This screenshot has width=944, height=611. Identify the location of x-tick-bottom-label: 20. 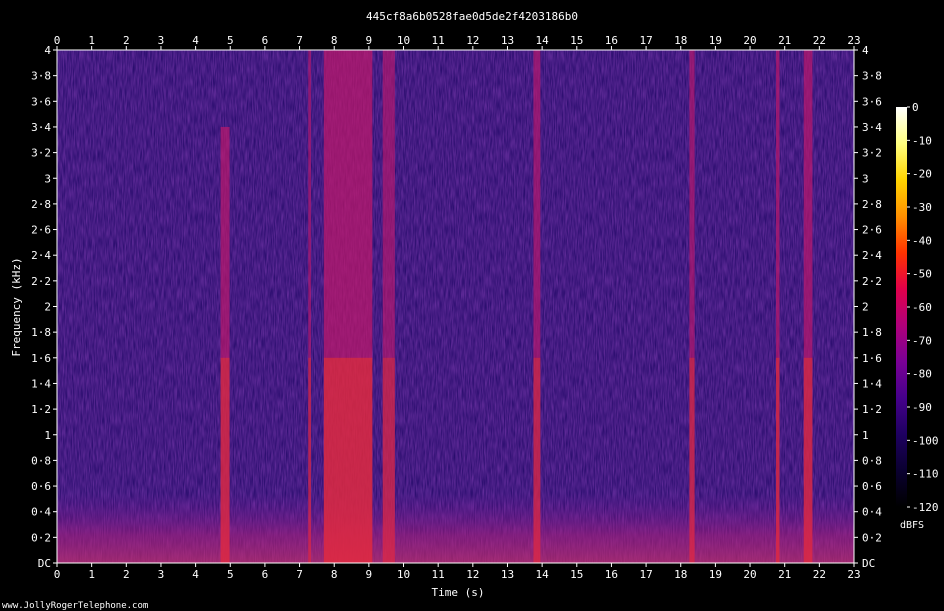
(749, 574).